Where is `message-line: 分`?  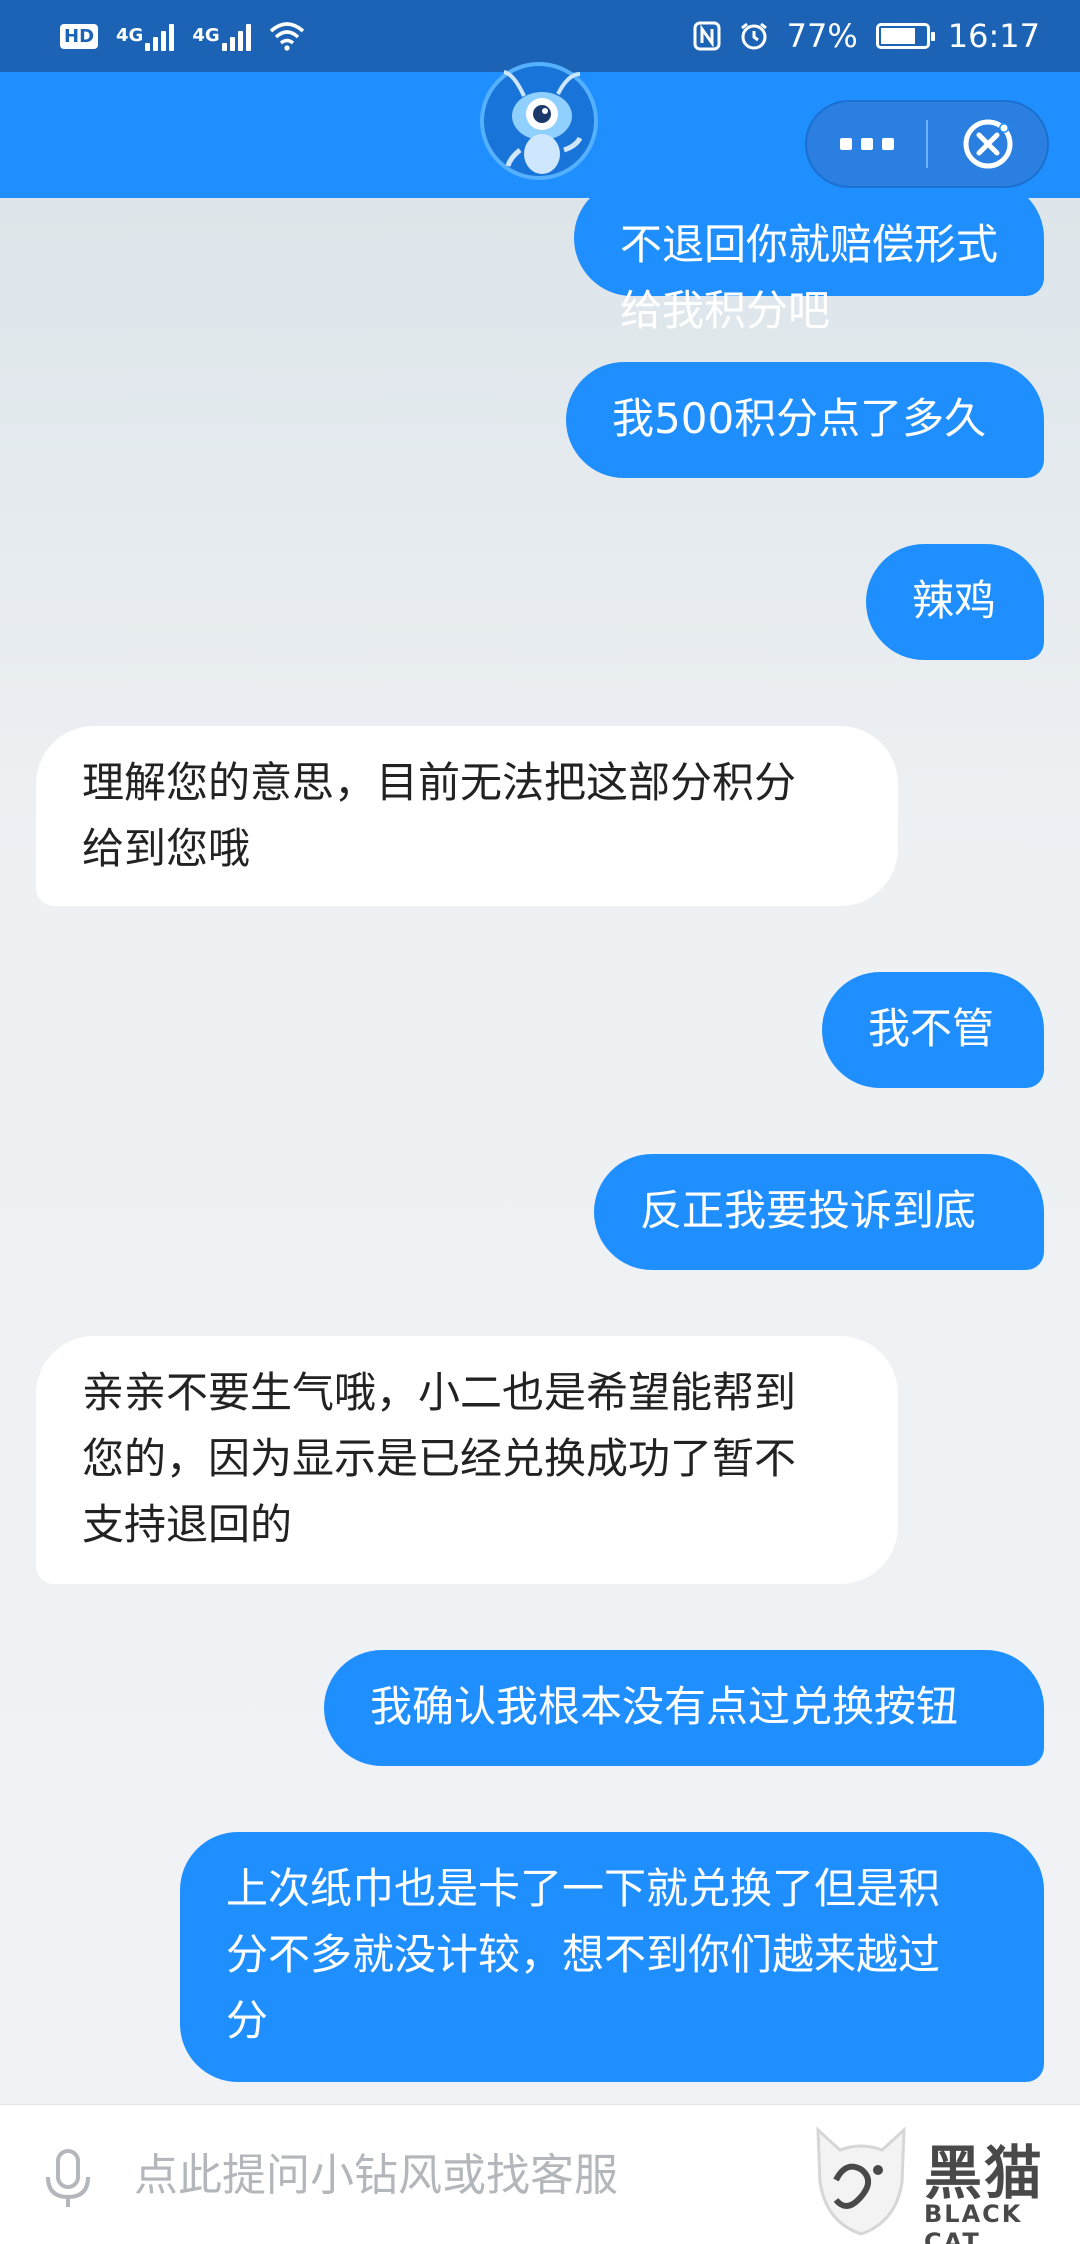 message-line: 分 is located at coordinates (247, 2020).